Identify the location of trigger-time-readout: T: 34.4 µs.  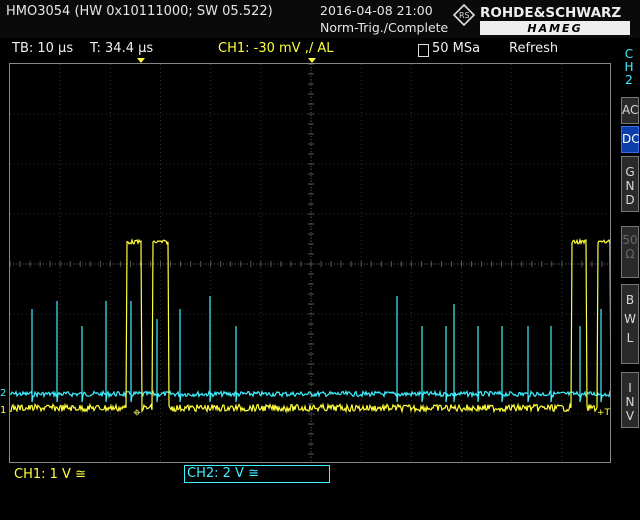
(121, 48).